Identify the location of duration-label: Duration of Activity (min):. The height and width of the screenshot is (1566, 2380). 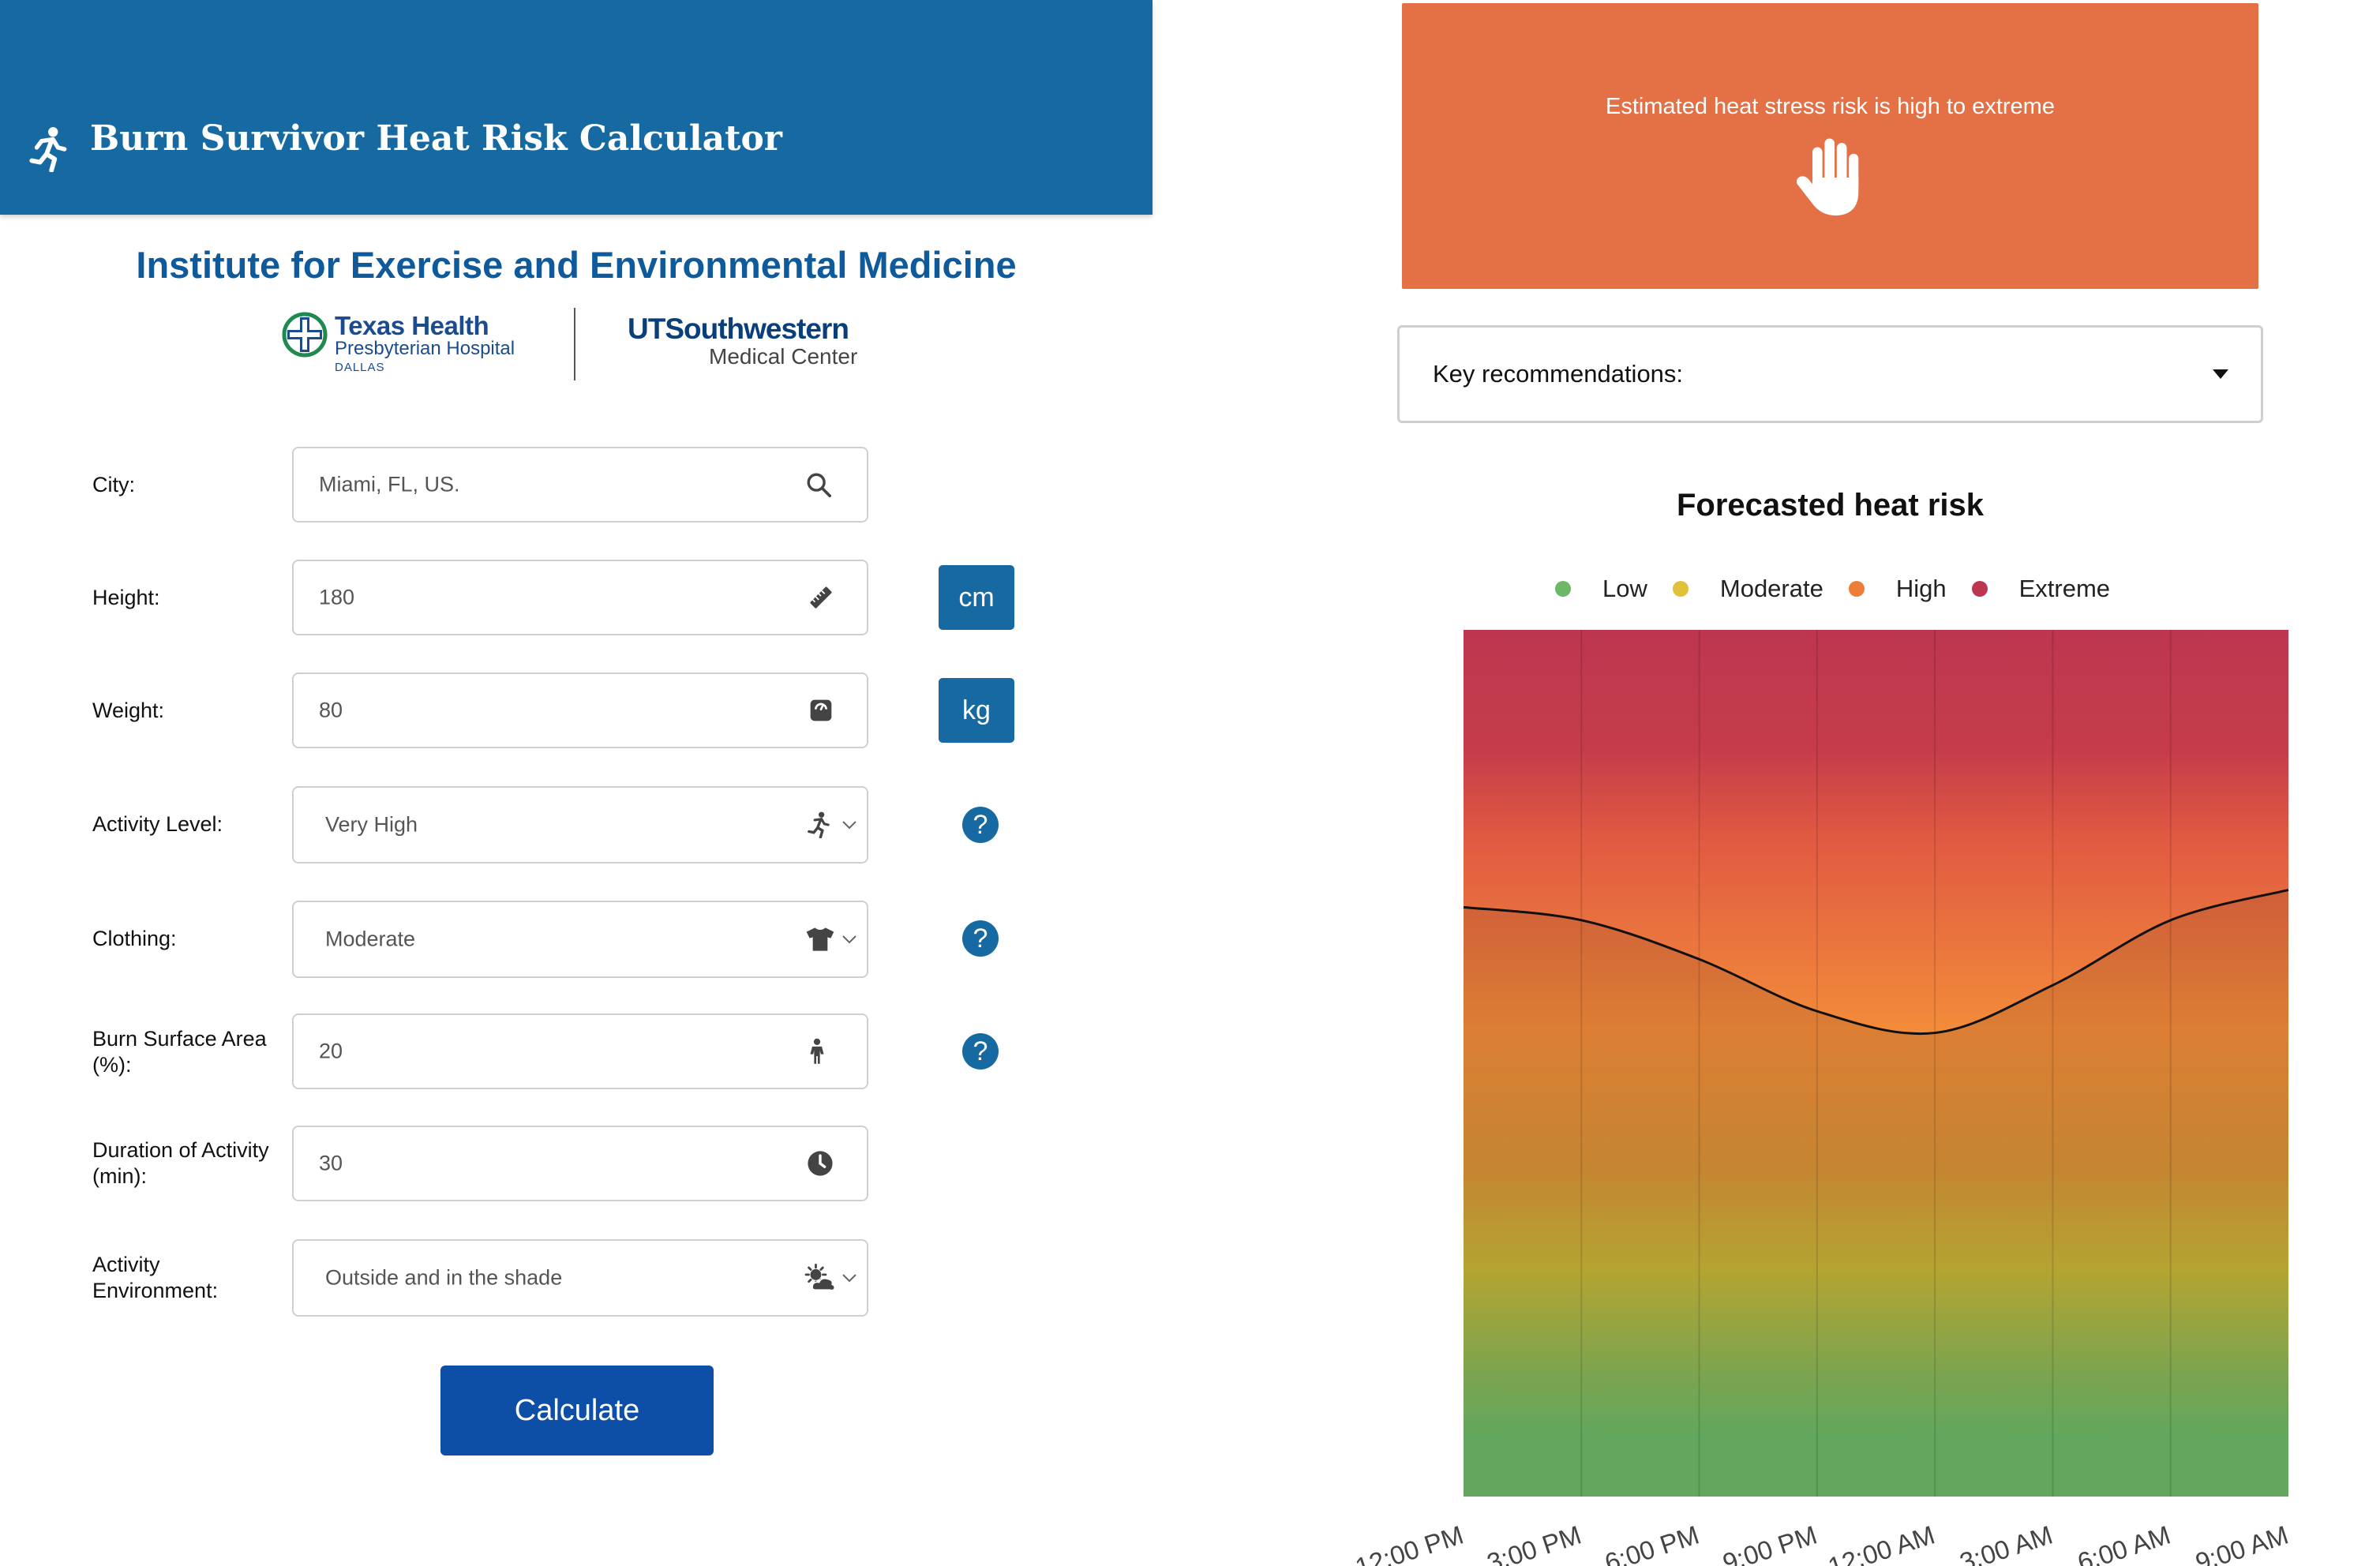
(180, 1163).